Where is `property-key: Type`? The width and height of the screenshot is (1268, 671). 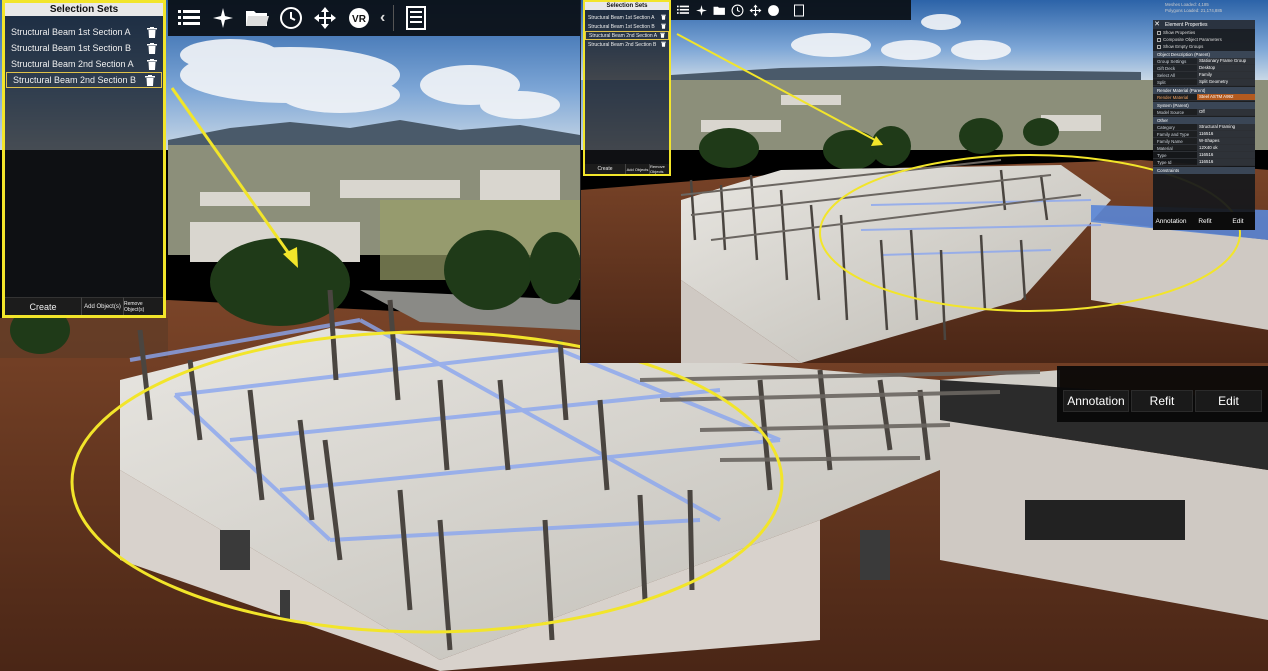
property-key: Type is located at coordinates (1162, 155).